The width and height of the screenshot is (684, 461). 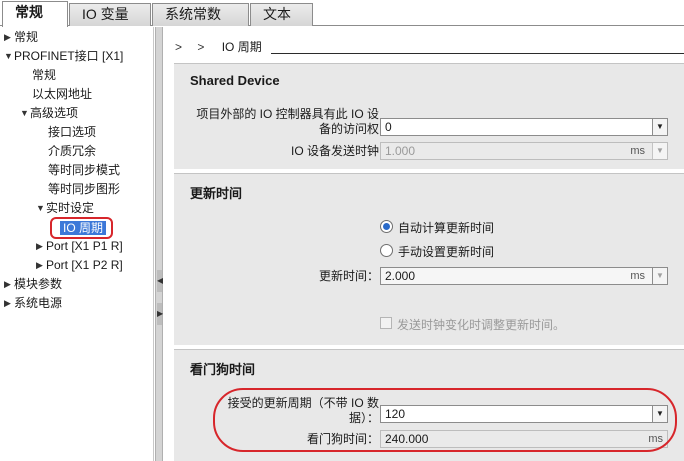 What do you see at coordinates (637, 276) in the screenshot?
I see `update-time-unit: ms` at bounding box center [637, 276].